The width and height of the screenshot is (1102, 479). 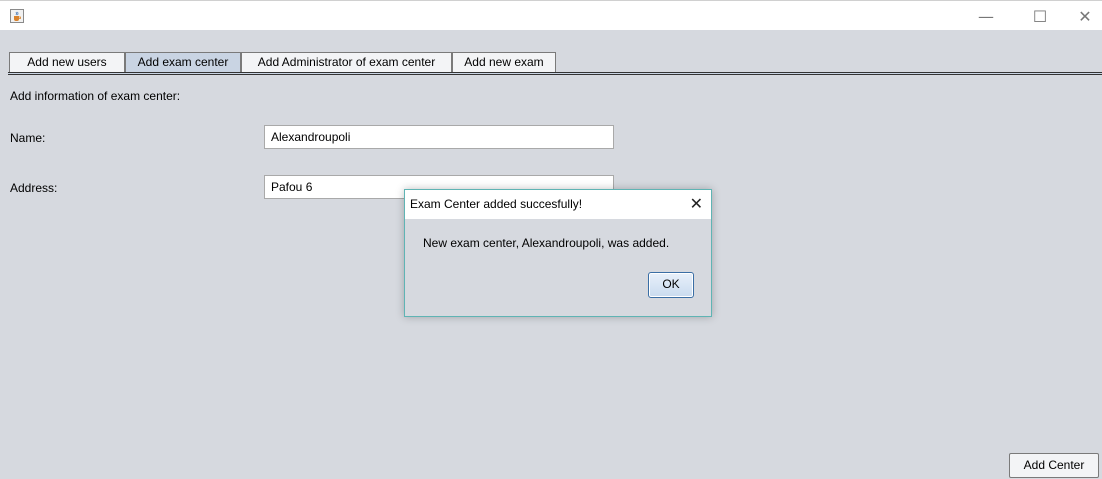 What do you see at coordinates (346, 62) in the screenshot?
I see `tab-add-administrator: Add Administrator of exam center` at bounding box center [346, 62].